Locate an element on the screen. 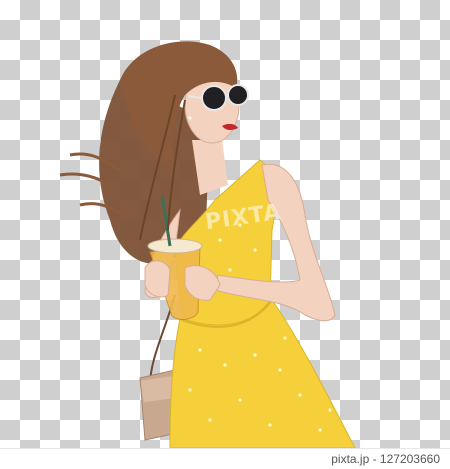 This screenshot has width=450, height=469. sunglasses-bridge is located at coordinates (227, 95).